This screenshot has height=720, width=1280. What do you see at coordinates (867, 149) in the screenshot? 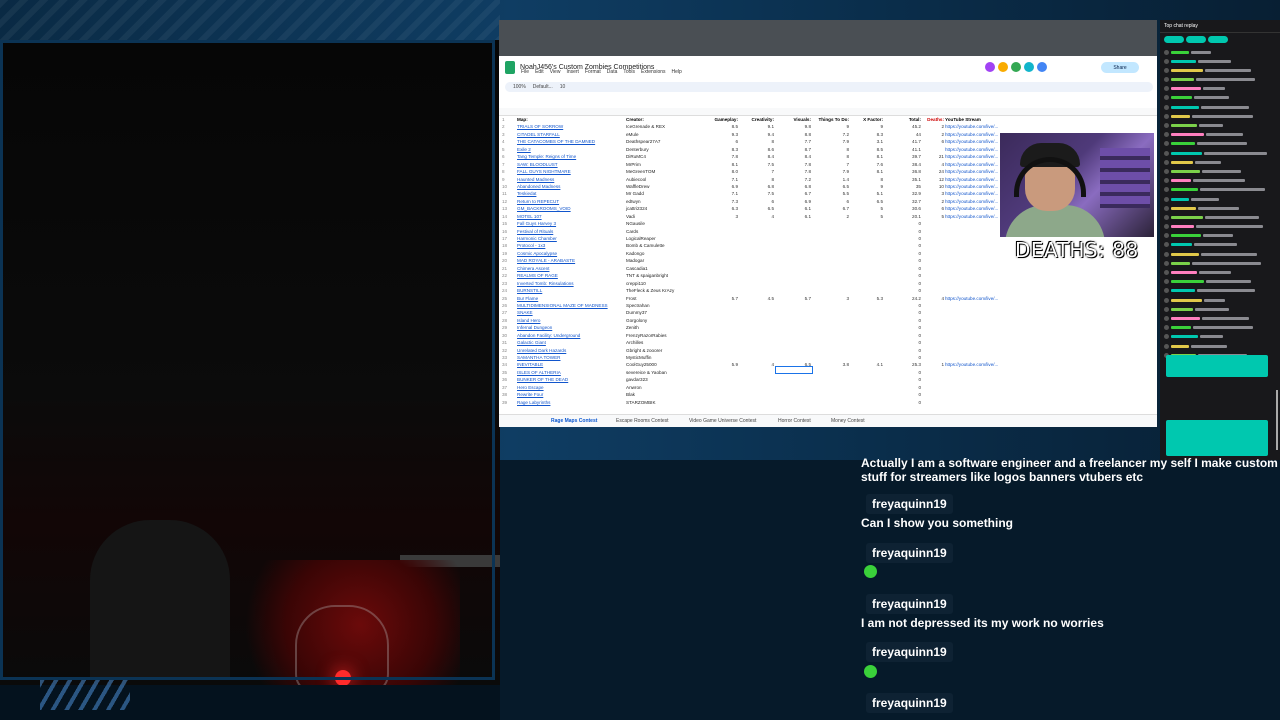
I see `cell-x-factor: 8.5` at bounding box center [867, 149].